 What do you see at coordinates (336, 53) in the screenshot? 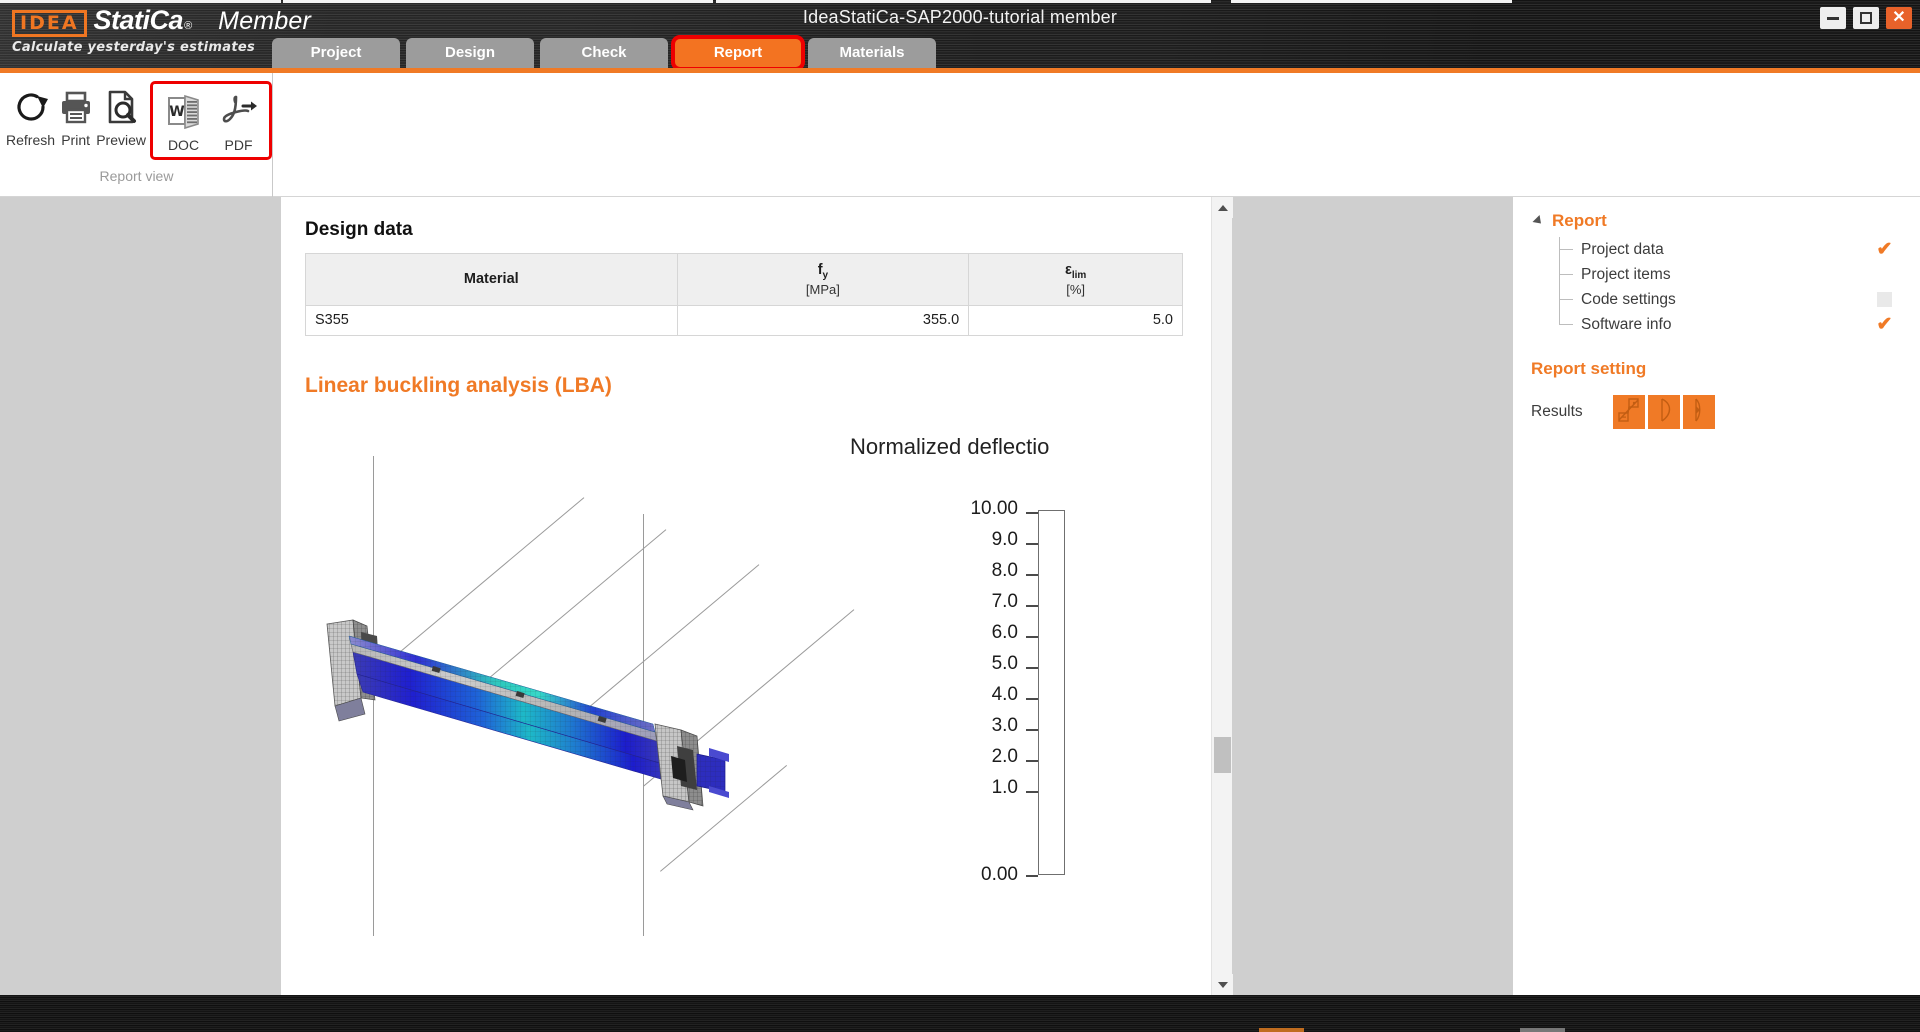
I see `tab-project: Project` at bounding box center [336, 53].